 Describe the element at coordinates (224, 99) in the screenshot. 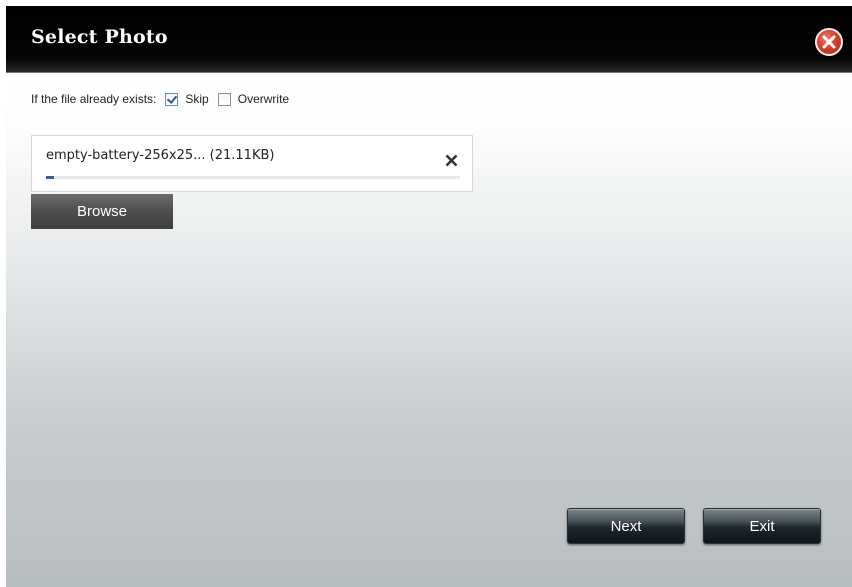

I see `overwrite-checkbox` at that location.